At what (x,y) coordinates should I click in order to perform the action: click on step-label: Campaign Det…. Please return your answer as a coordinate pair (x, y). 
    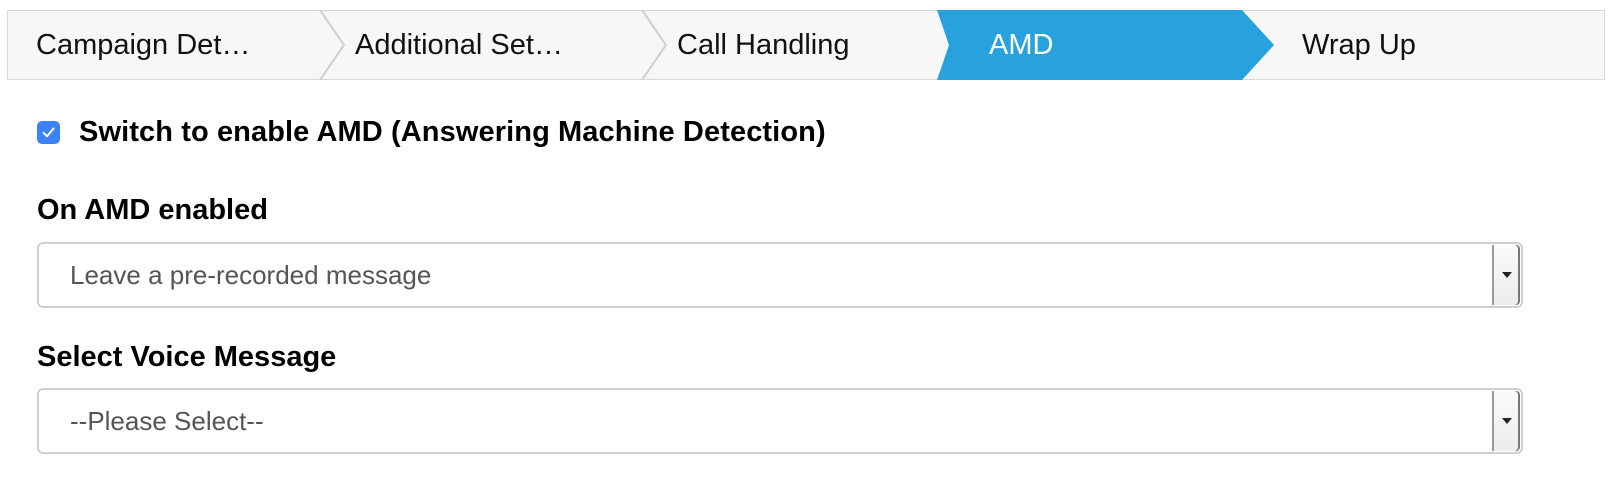
    Looking at the image, I should click on (143, 44).